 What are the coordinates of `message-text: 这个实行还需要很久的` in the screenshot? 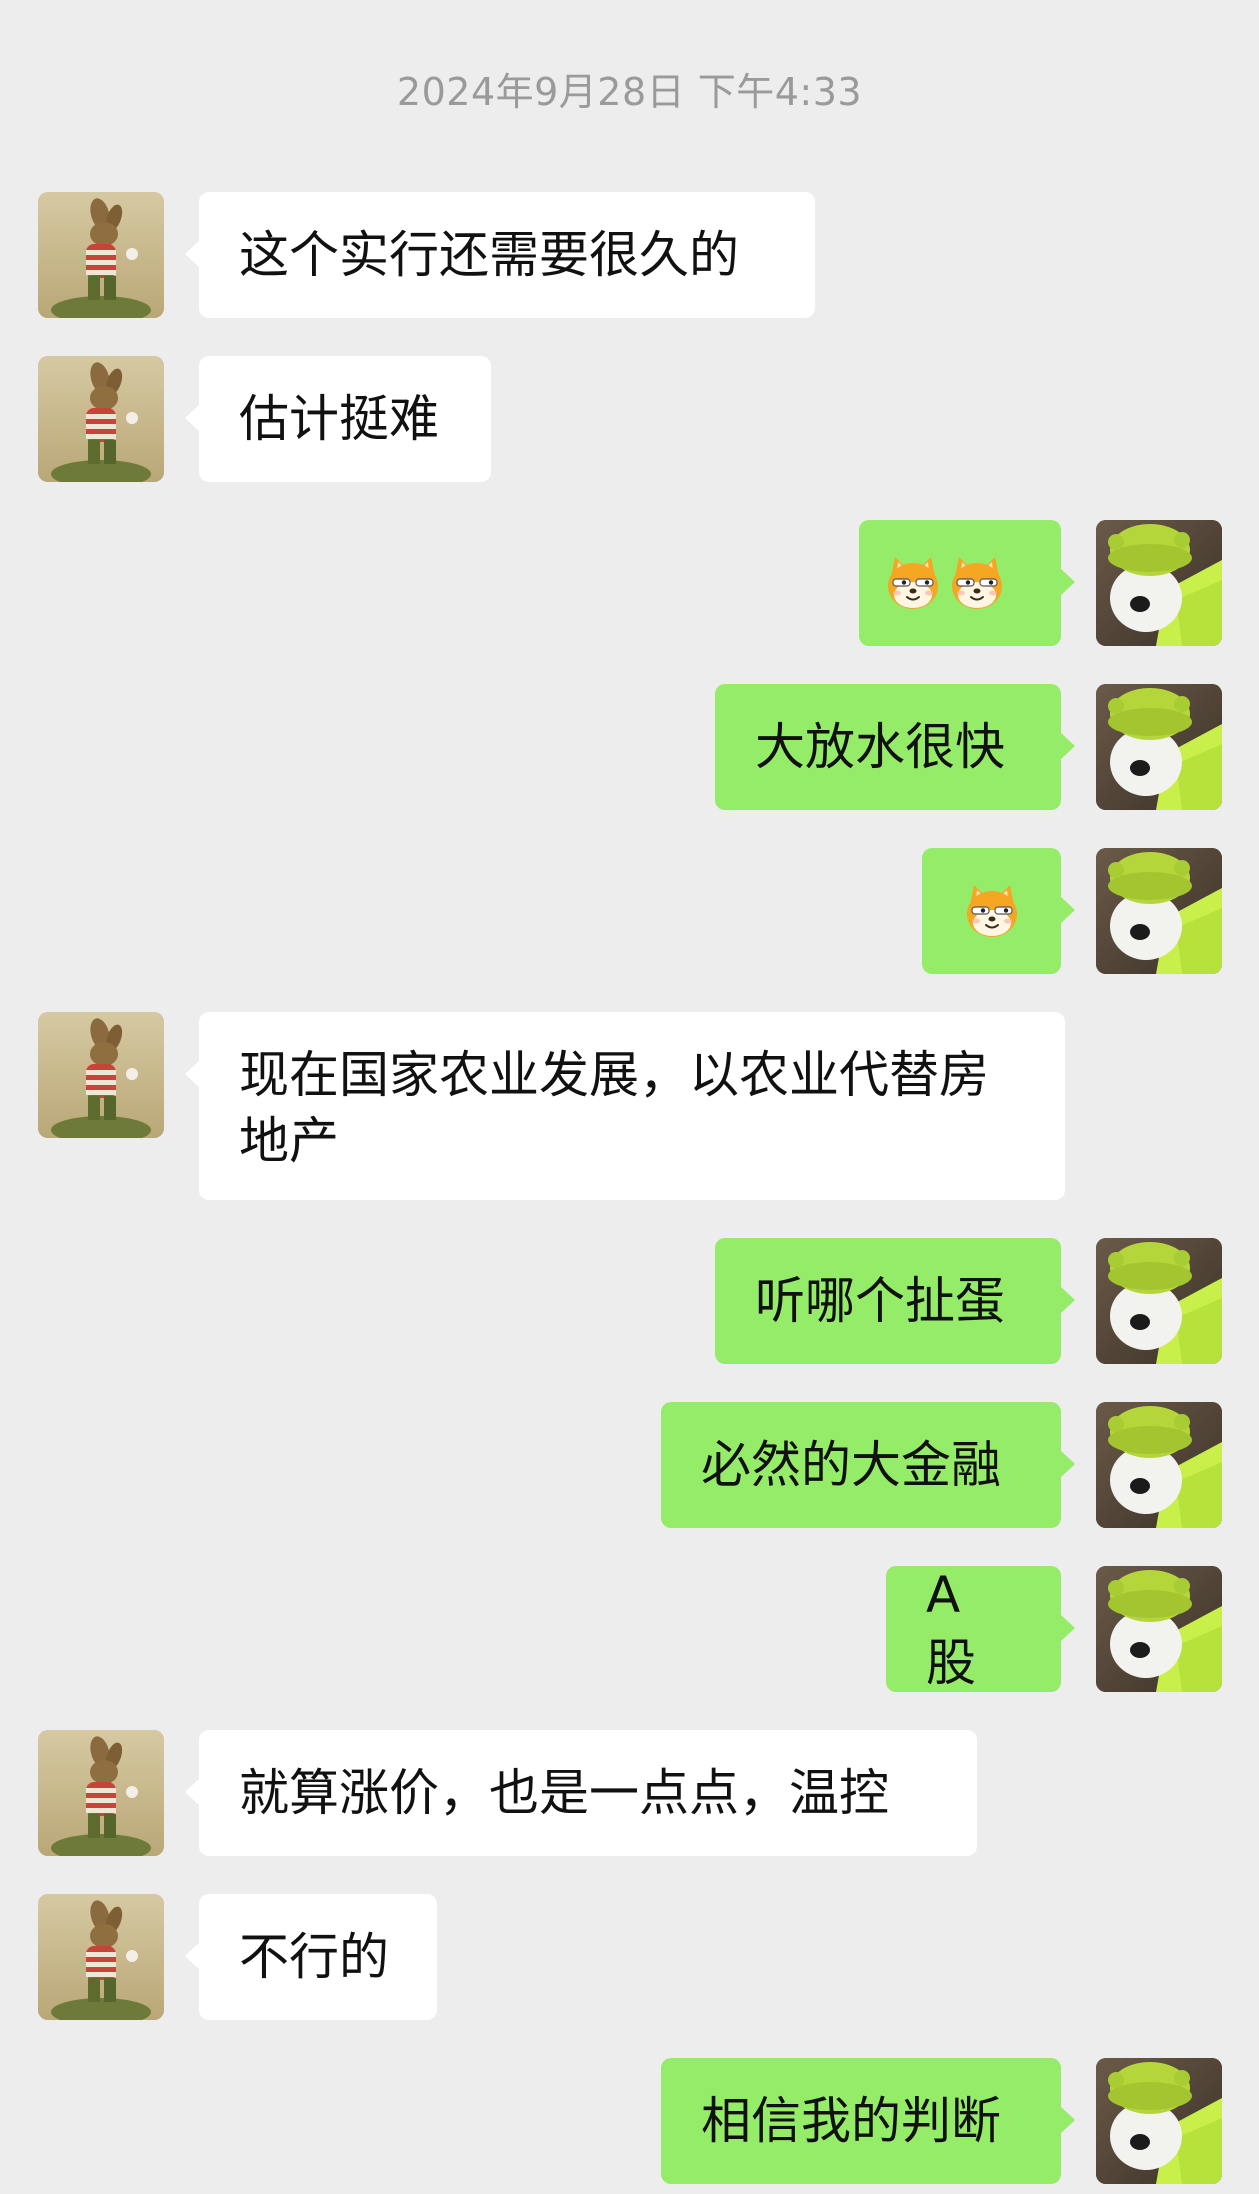 It's located at (489, 255).